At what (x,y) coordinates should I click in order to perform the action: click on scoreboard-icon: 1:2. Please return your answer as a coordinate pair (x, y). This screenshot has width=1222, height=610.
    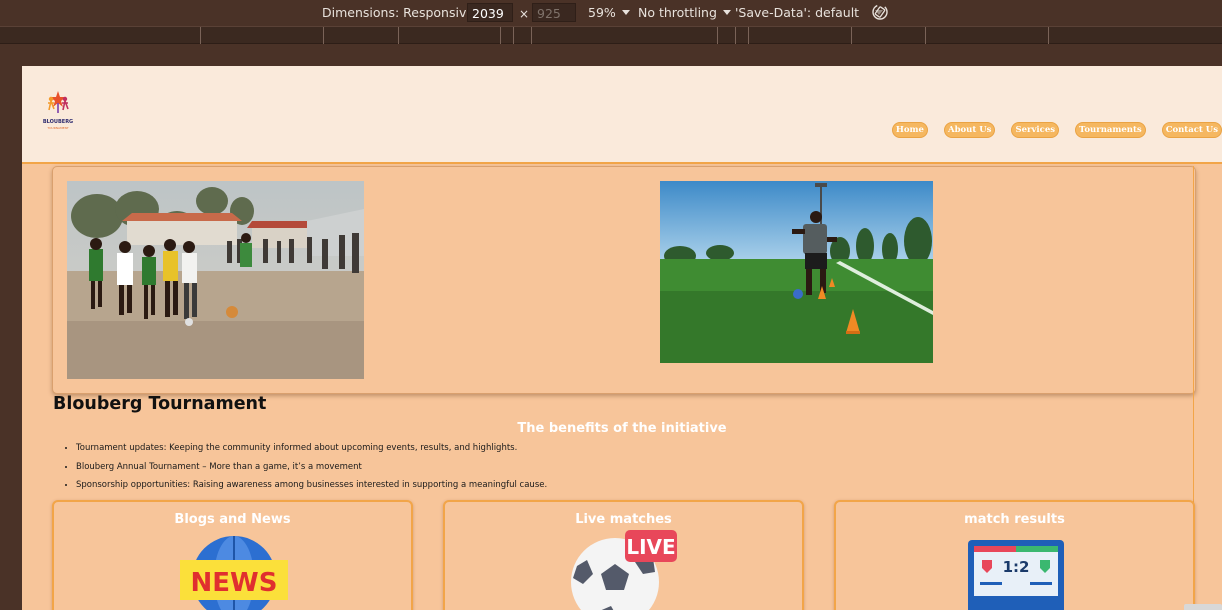
    Looking at the image, I should click on (1016, 575).